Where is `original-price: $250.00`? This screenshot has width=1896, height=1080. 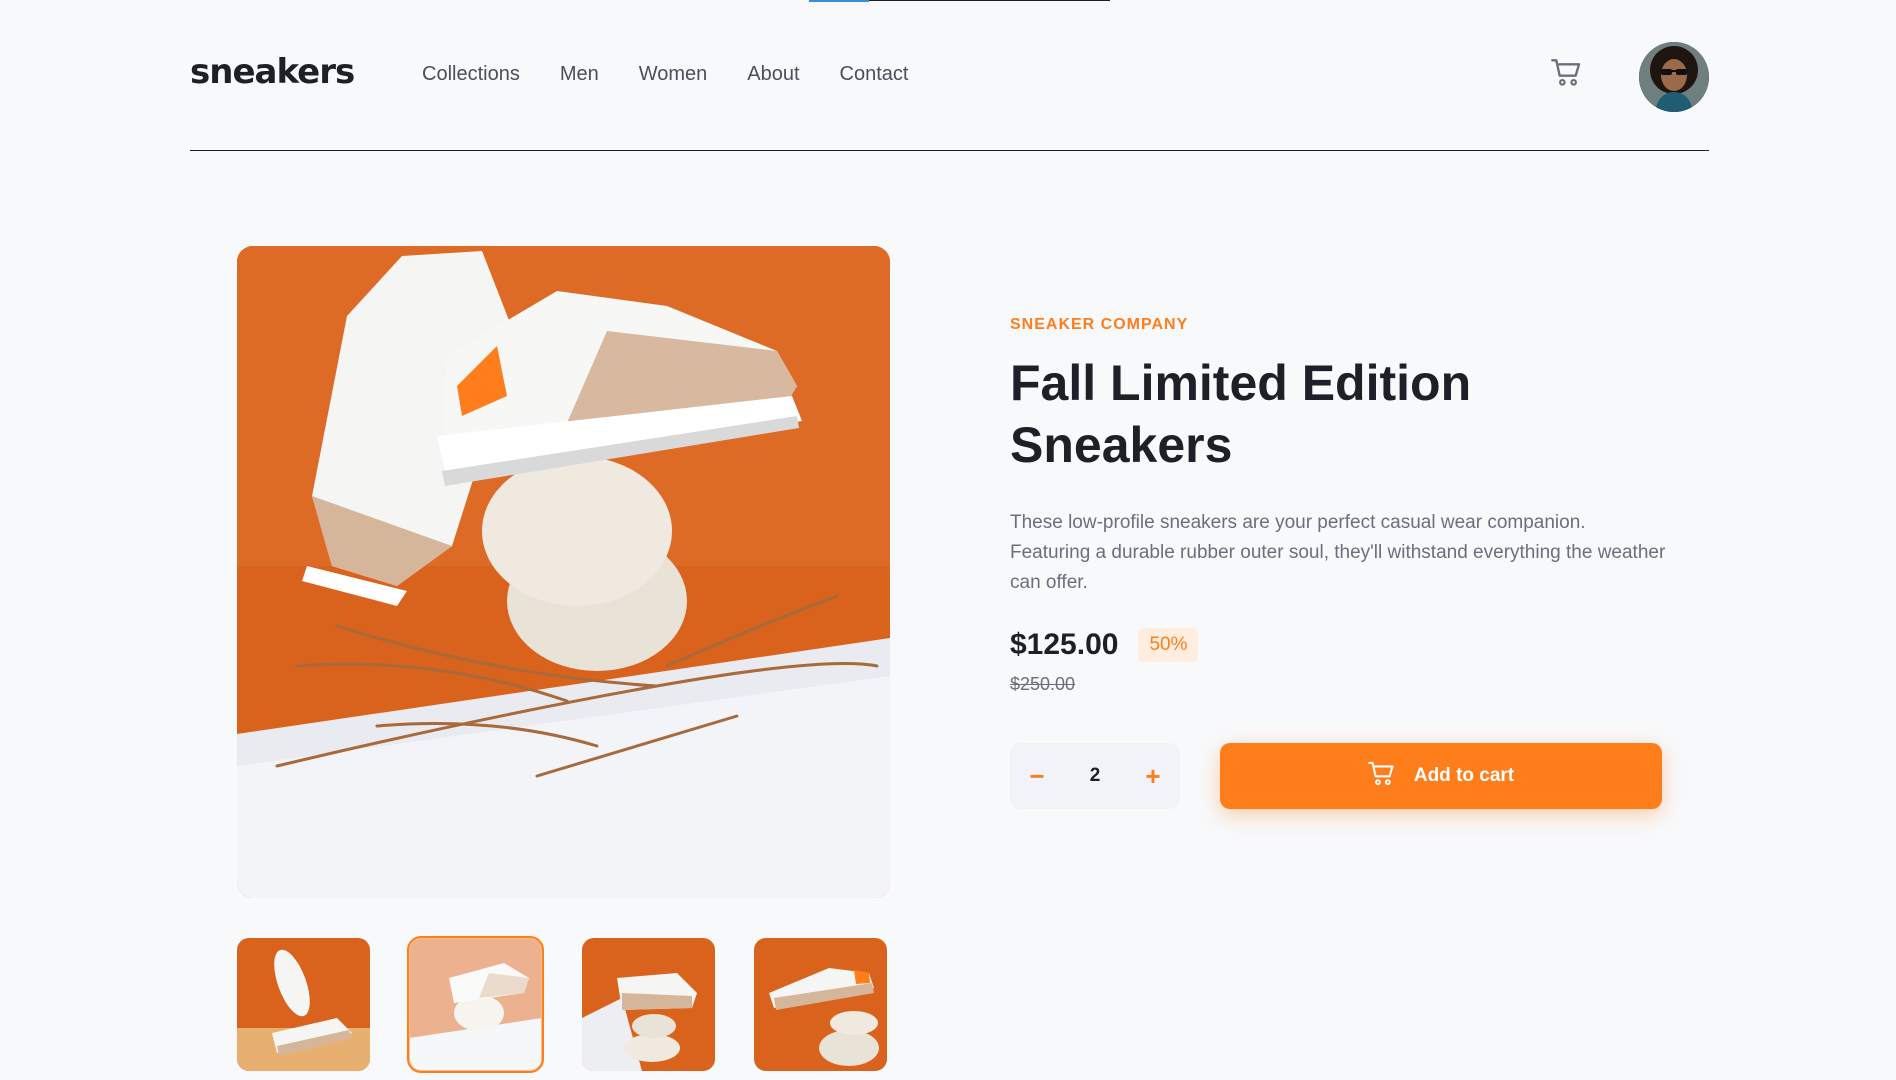 original-price: $250.00 is located at coordinates (1043, 684).